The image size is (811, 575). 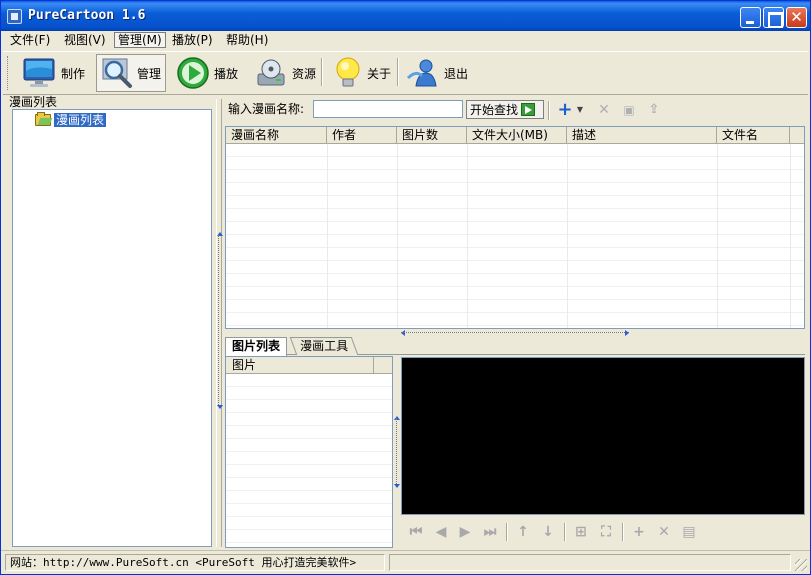 I want to click on tree-node-root: 漫画列表, so click(x=71, y=119).